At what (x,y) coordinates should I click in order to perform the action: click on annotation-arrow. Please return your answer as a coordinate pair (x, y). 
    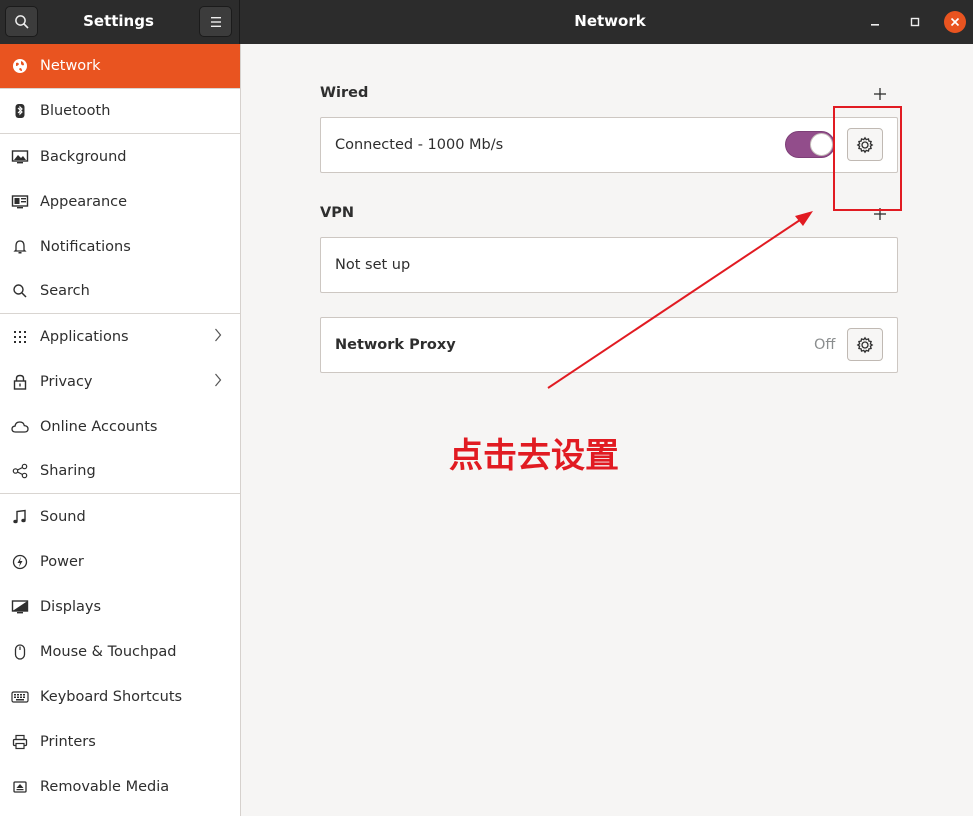
    Looking at the image, I should click on (680, 300).